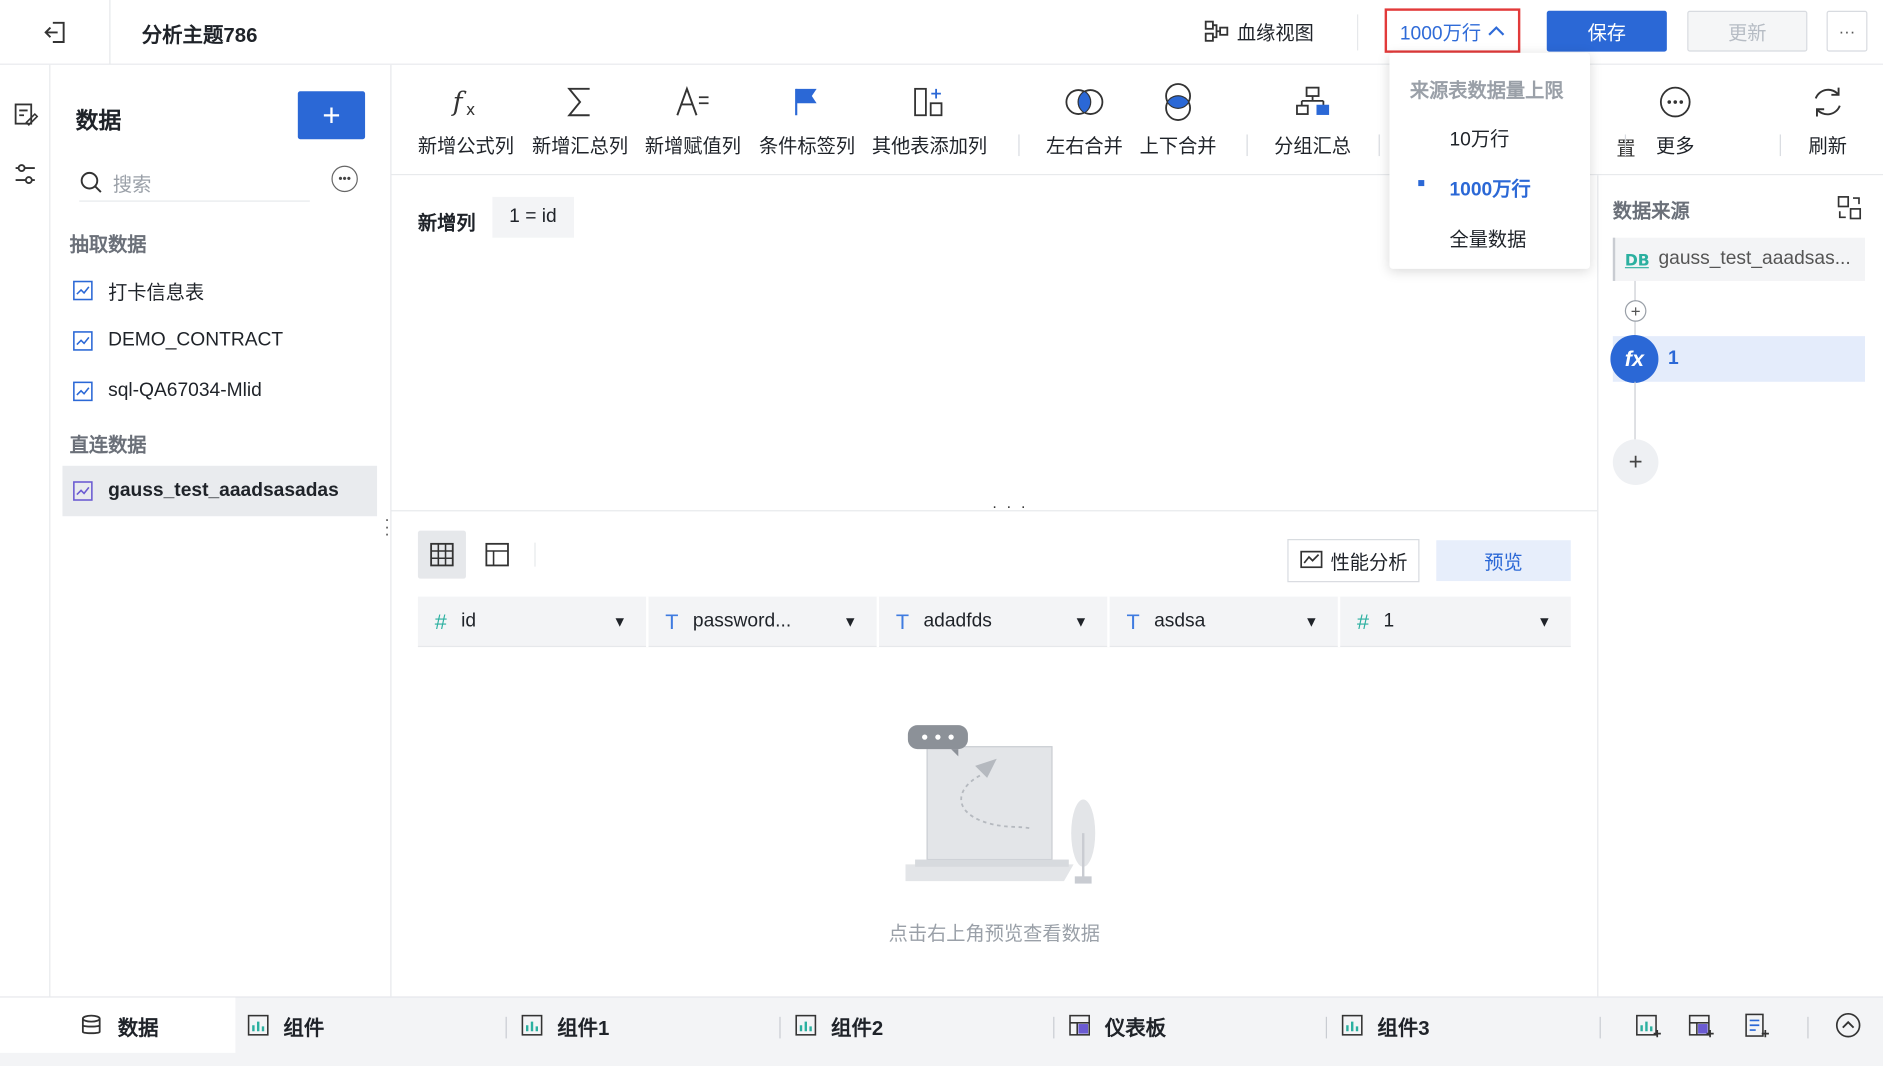 The height and width of the screenshot is (1066, 1883). What do you see at coordinates (1358, 32) in the screenshot?
I see `divider` at bounding box center [1358, 32].